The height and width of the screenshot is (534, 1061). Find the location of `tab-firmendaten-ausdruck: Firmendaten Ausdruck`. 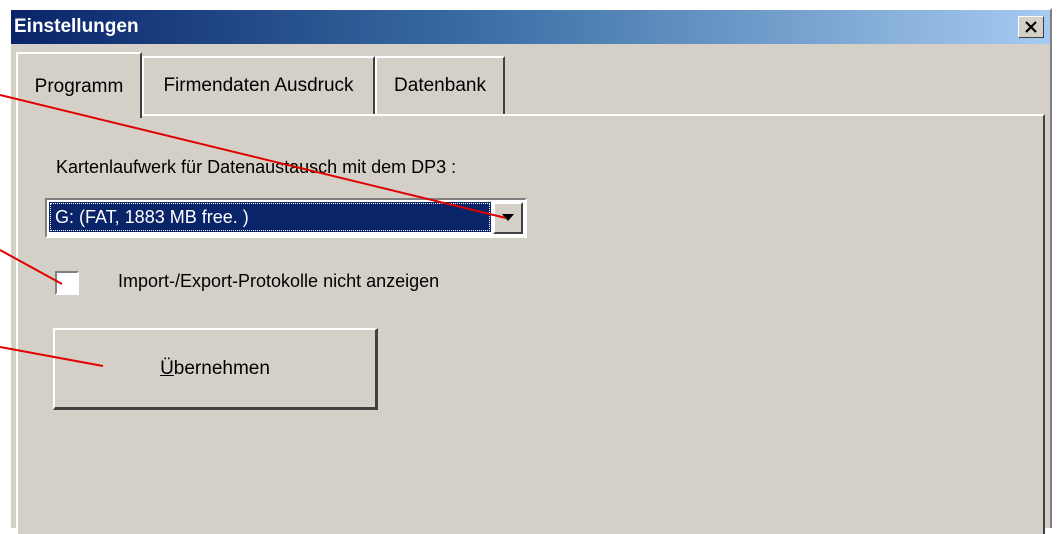

tab-firmendaten-ausdruck: Firmendaten Ausdruck is located at coordinates (258, 86).